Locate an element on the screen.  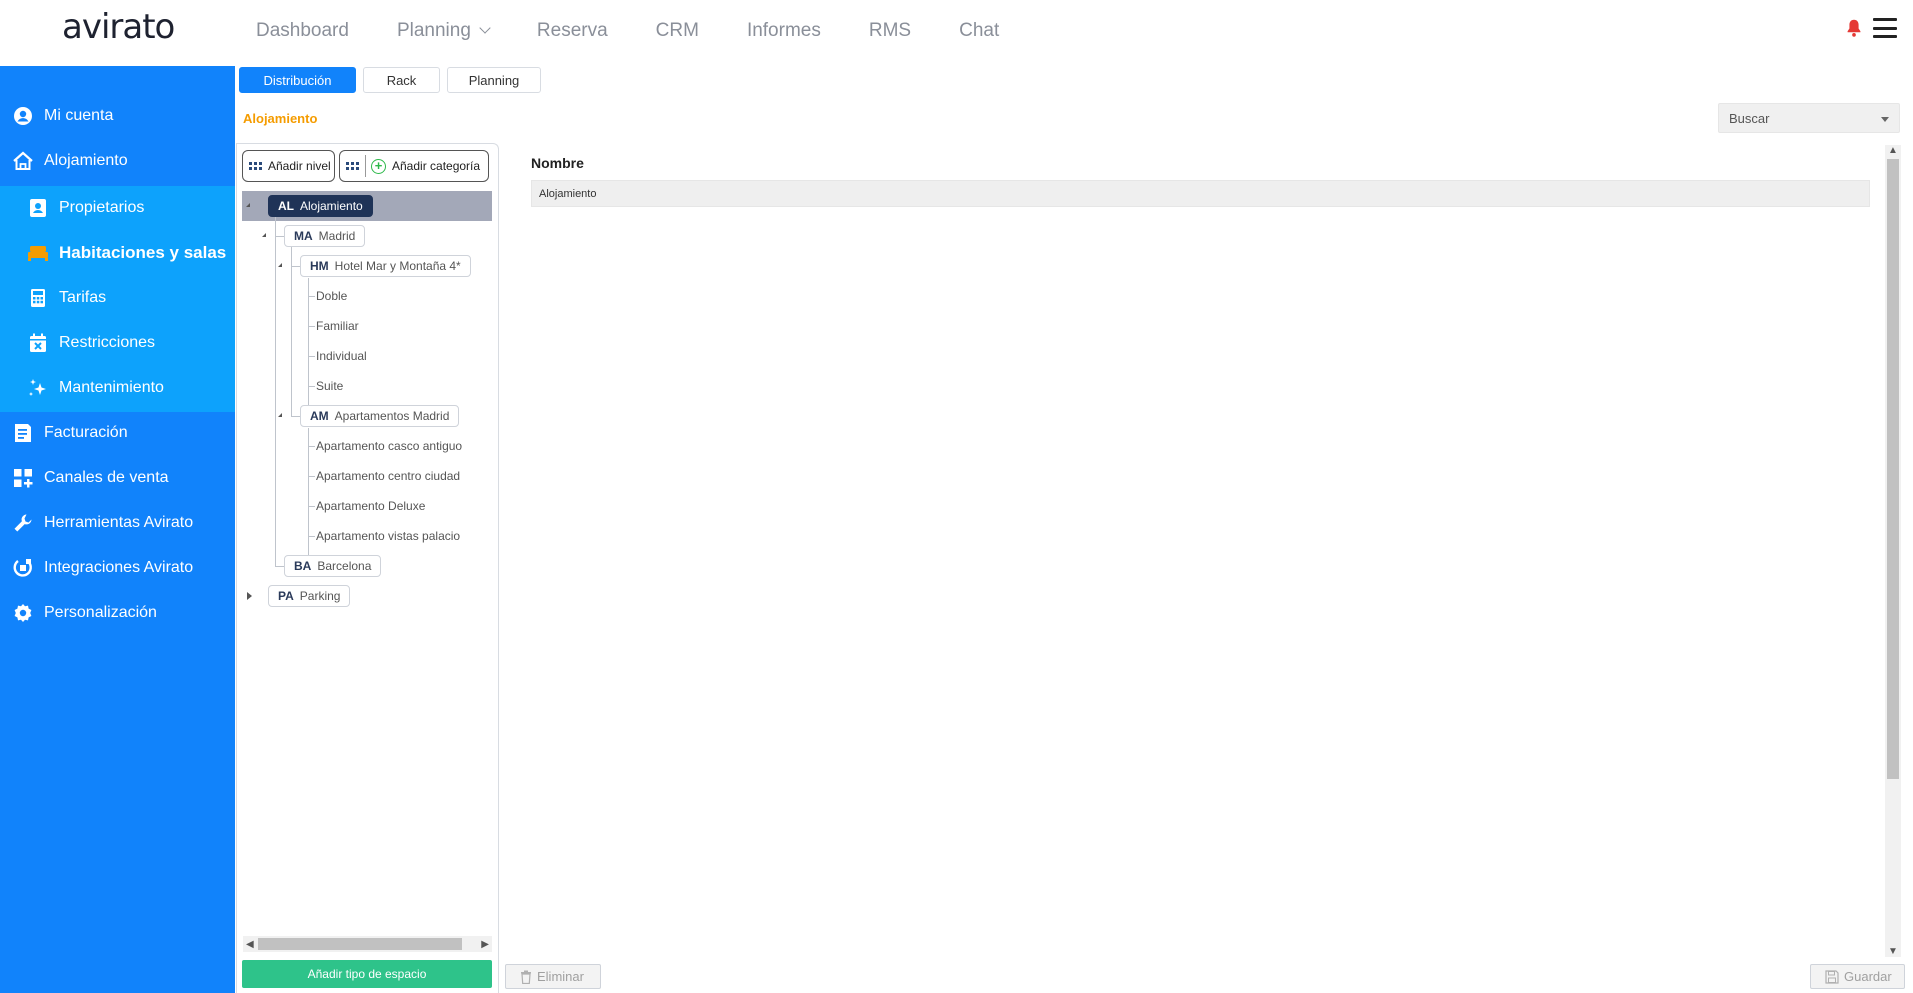
trash-icon is located at coordinates (526, 977).